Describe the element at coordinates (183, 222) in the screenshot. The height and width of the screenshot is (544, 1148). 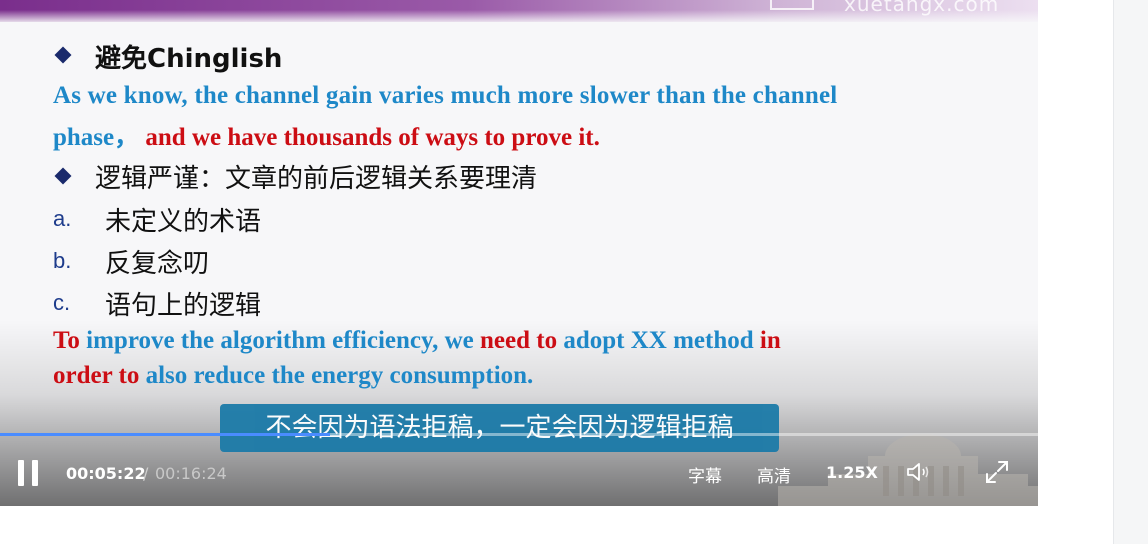
I see `list-item: 未定义的术语` at that location.